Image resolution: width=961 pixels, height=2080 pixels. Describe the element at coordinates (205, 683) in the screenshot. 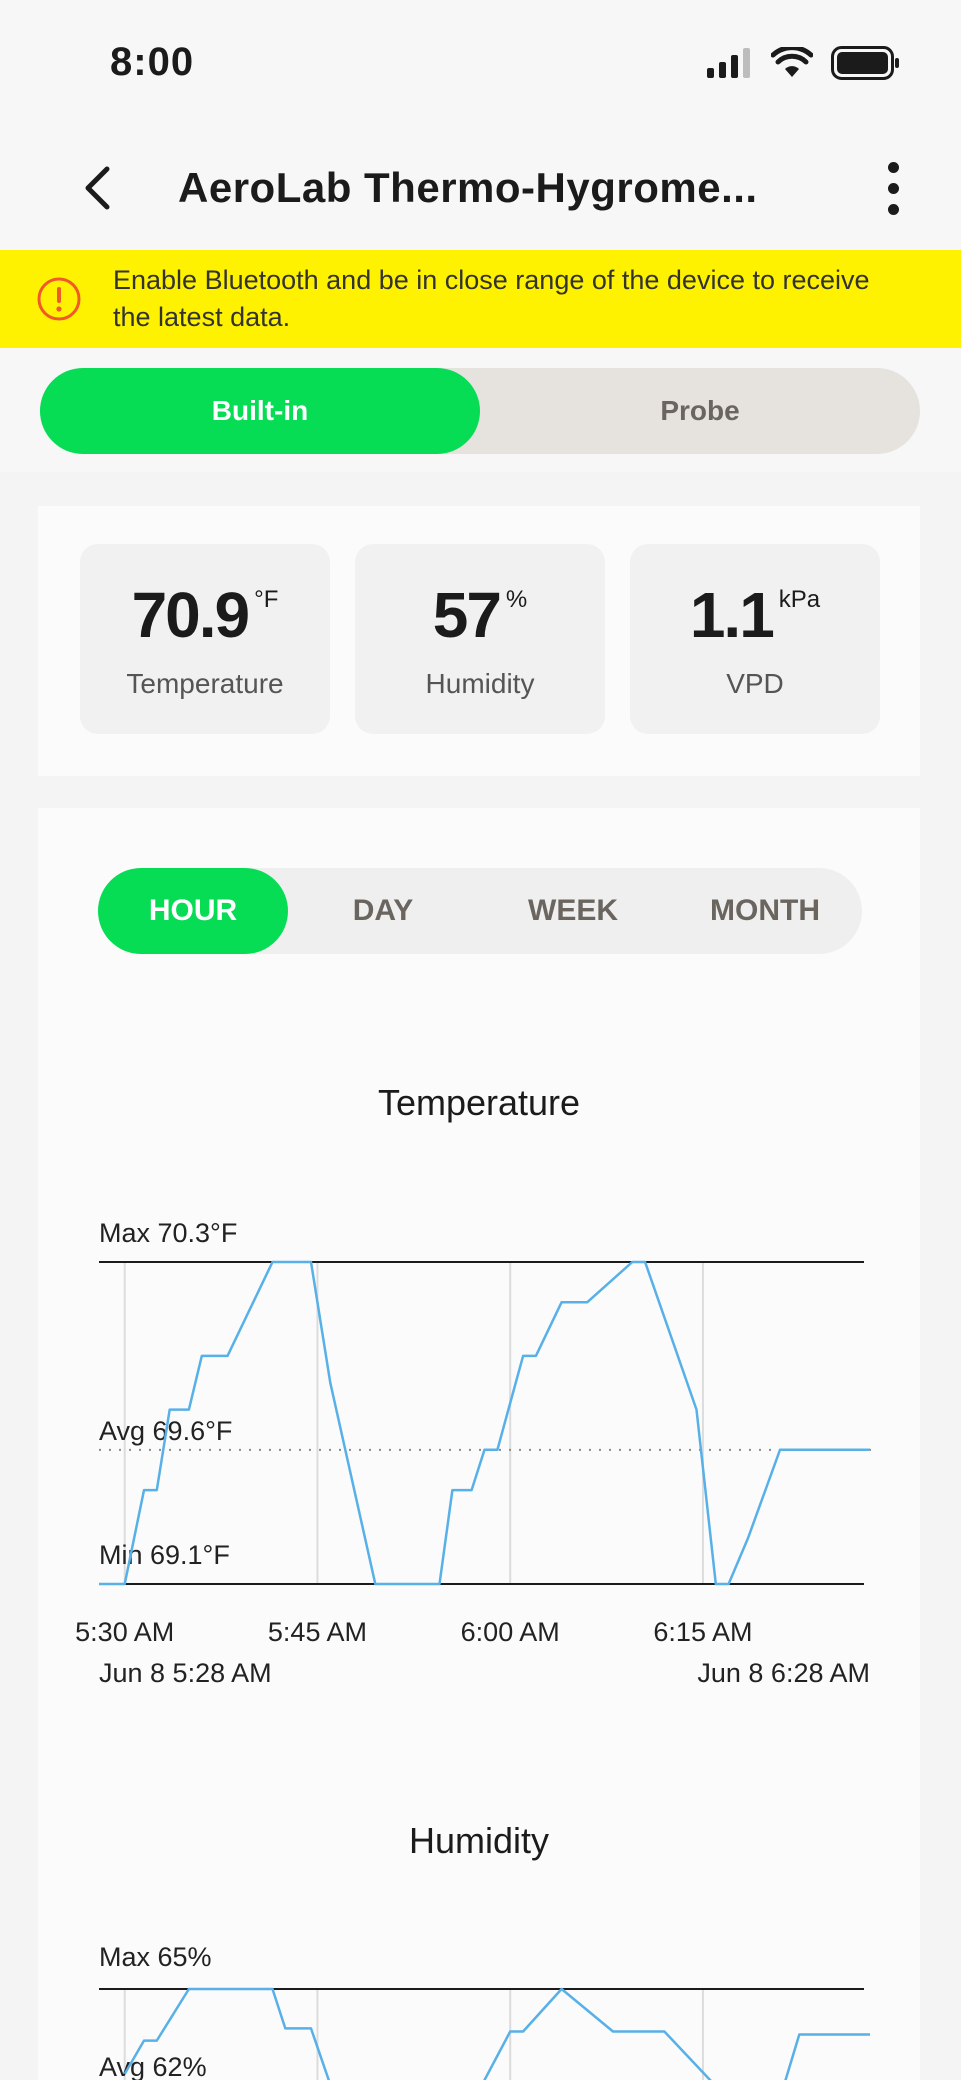

I see `reading-label: Temperature` at that location.